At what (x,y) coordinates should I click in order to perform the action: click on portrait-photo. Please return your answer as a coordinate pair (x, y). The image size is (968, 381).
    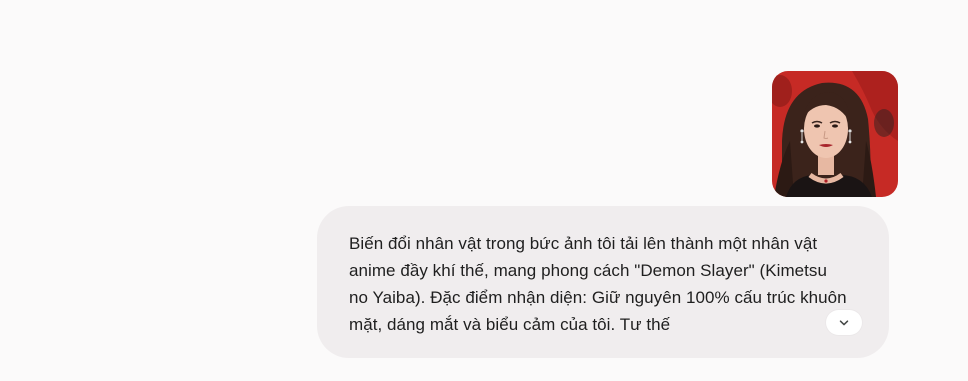
    Looking at the image, I should click on (835, 134).